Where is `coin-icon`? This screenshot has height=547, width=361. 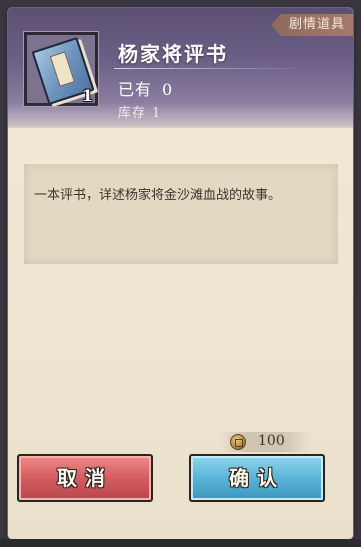
coin-icon is located at coordinates (238, 442).